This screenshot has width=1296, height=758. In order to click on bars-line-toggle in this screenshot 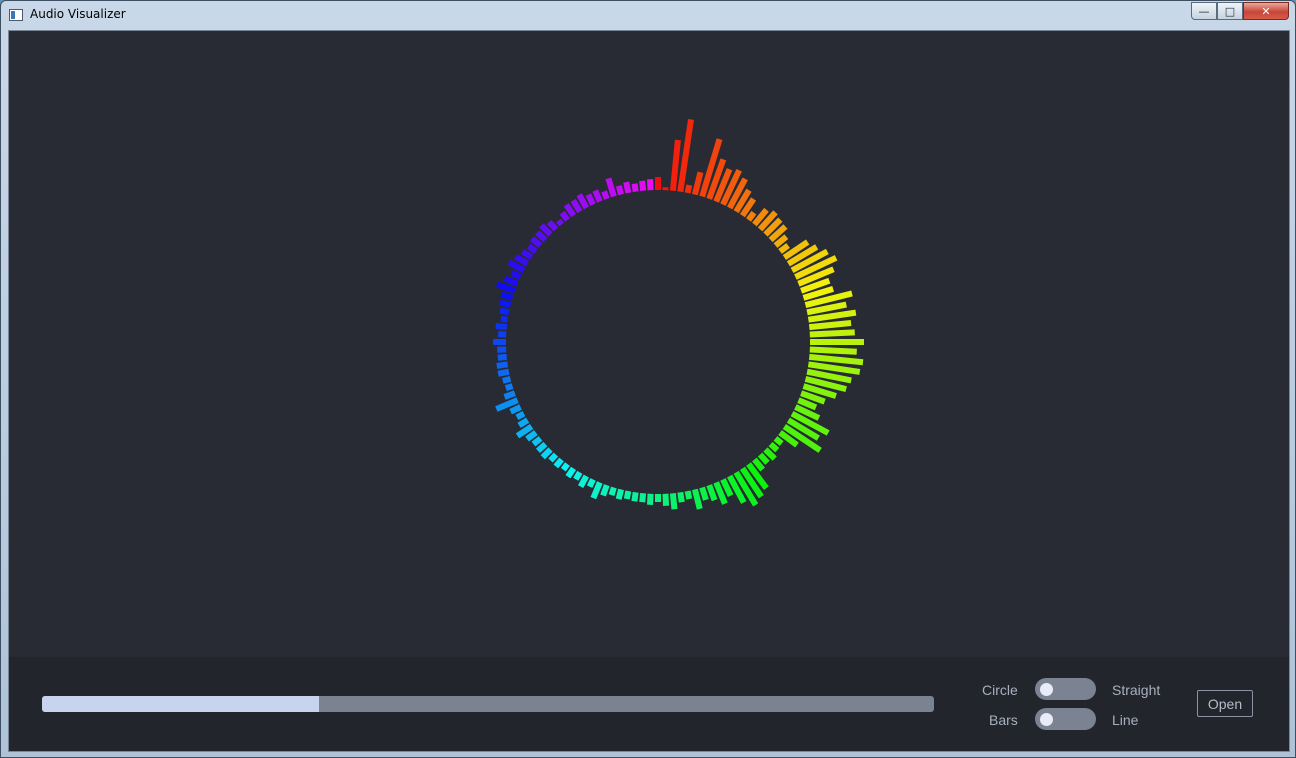, I will do `click(1065, 719)`.